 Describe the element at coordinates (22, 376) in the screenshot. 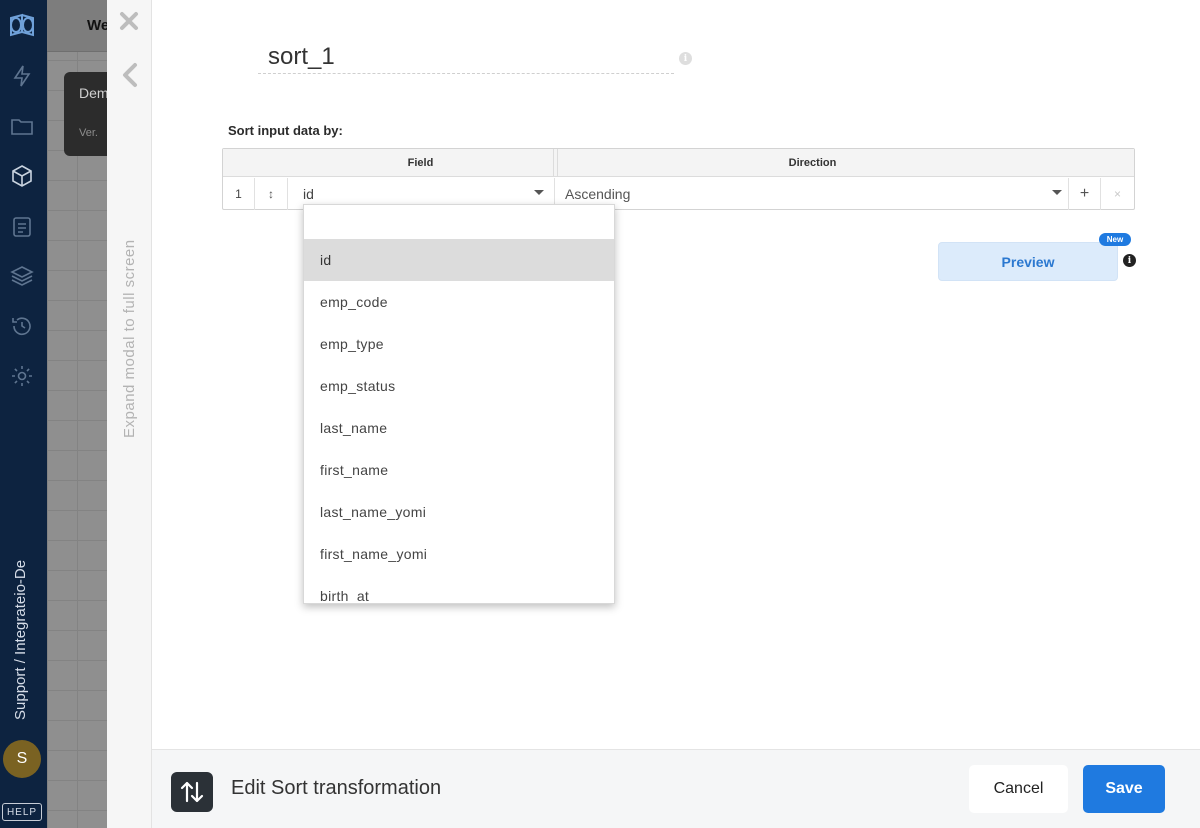

I see `gear-icon` at that location.